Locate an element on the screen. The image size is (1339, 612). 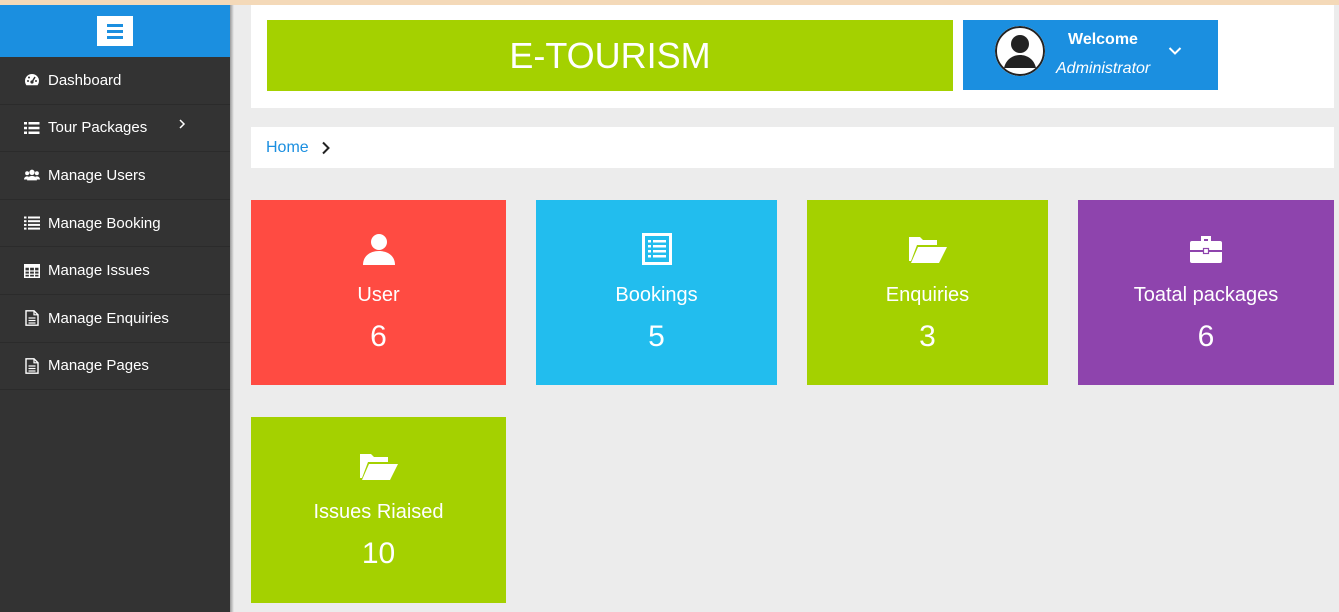
sidebar-item-manage-pages: Manage Pages is located at coordinates (115, 367).